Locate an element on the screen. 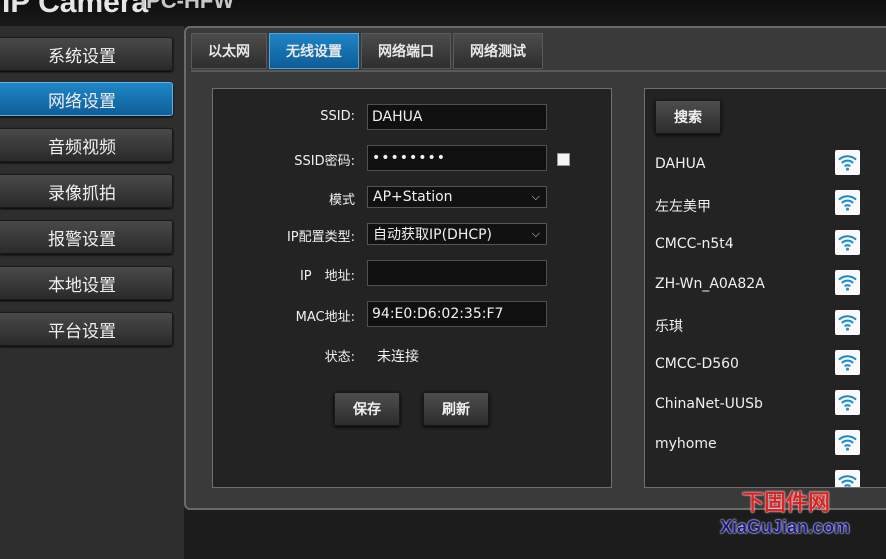 The image size is (886, 559). save-button: 保存 is located at coordinates (367, 409).